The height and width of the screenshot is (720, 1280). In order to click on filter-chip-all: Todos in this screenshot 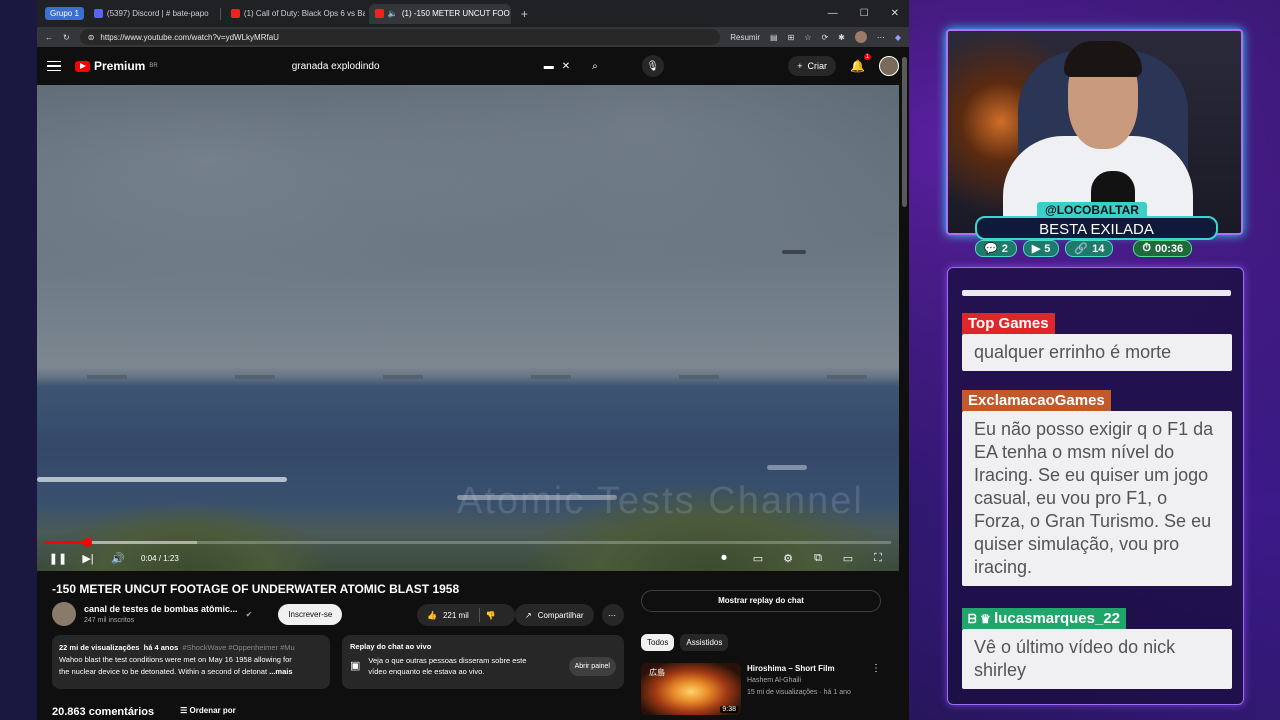, I will do `click(658, 642)`.